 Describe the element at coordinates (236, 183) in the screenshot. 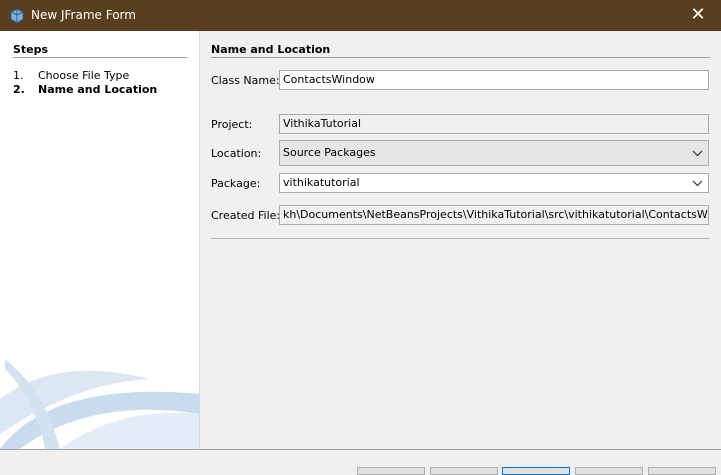

I see `package-label: Package:` at that location.